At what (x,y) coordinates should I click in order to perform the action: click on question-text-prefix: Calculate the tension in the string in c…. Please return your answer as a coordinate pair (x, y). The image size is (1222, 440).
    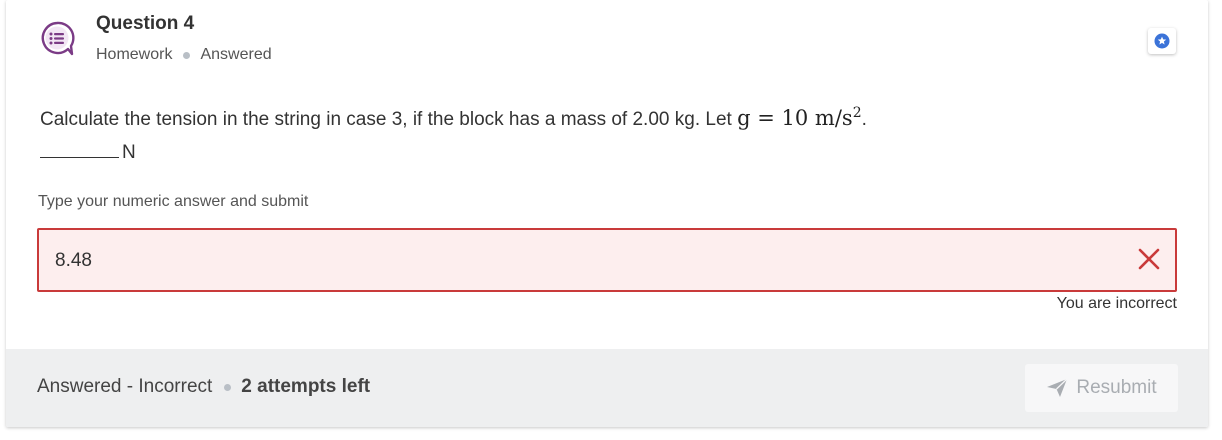
    Looking at the image, I should click on (389, 119).